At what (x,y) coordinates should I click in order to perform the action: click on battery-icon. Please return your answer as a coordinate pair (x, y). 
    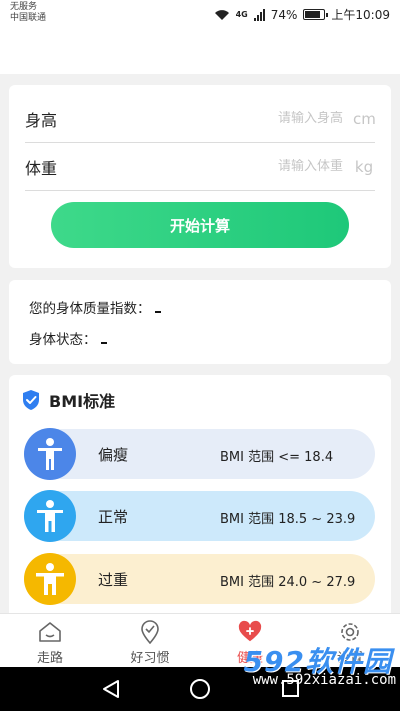
    Looking at the image, I should click on (316, 14).